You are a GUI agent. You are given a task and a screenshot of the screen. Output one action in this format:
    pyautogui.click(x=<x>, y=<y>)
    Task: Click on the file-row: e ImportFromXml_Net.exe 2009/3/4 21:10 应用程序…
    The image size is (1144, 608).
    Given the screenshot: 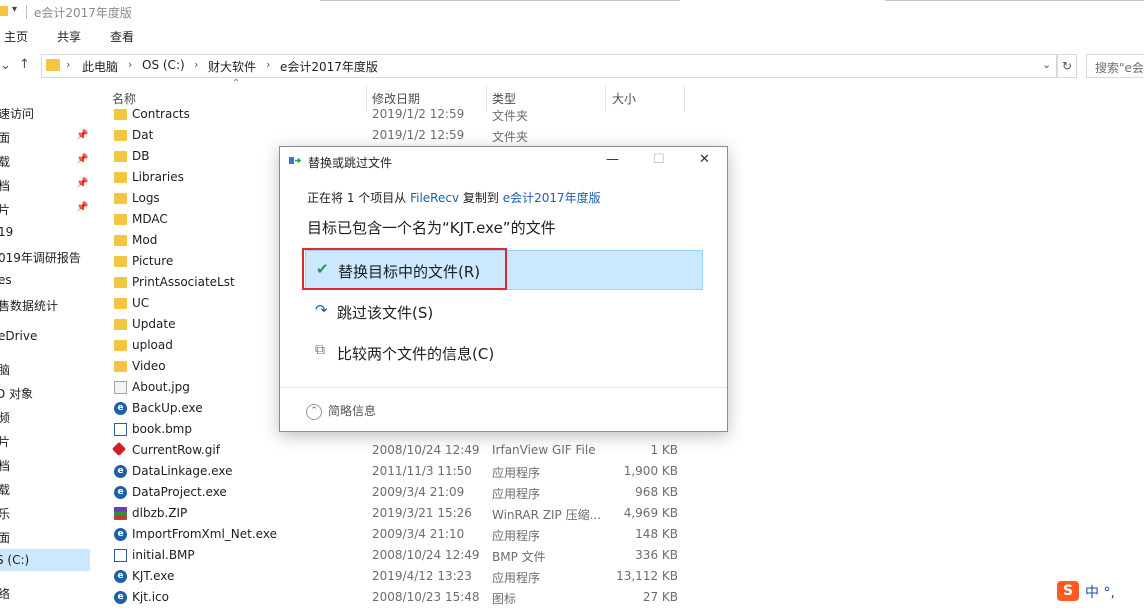 What is the action you would take?
    pyautogui.click(x=404, y=534)
    